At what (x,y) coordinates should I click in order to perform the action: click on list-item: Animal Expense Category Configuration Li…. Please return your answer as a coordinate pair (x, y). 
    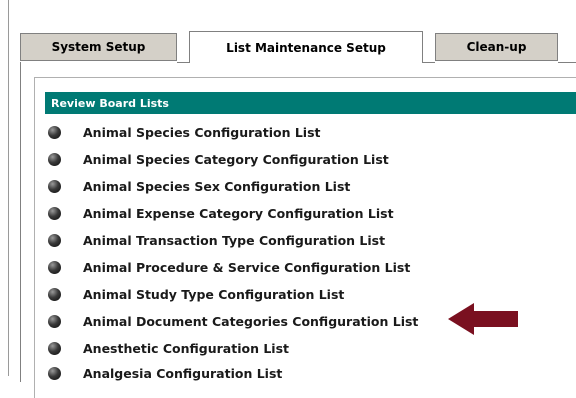
    Looking at the image, I should click on (221, 213).